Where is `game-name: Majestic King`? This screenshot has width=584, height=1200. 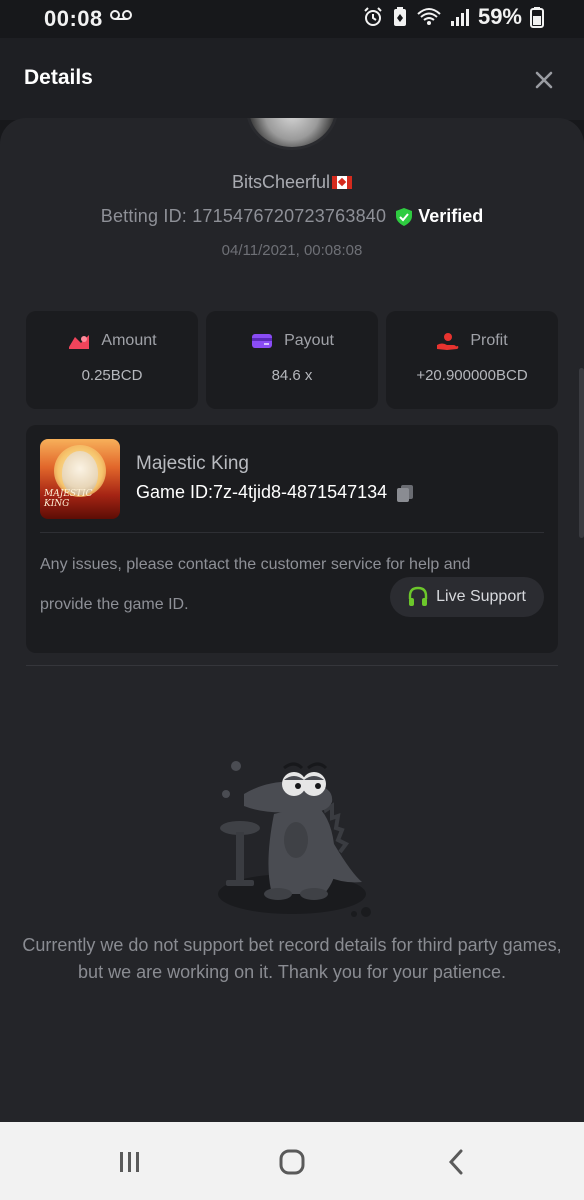
game-name: Majestic King is located at coordinates (192, 463).